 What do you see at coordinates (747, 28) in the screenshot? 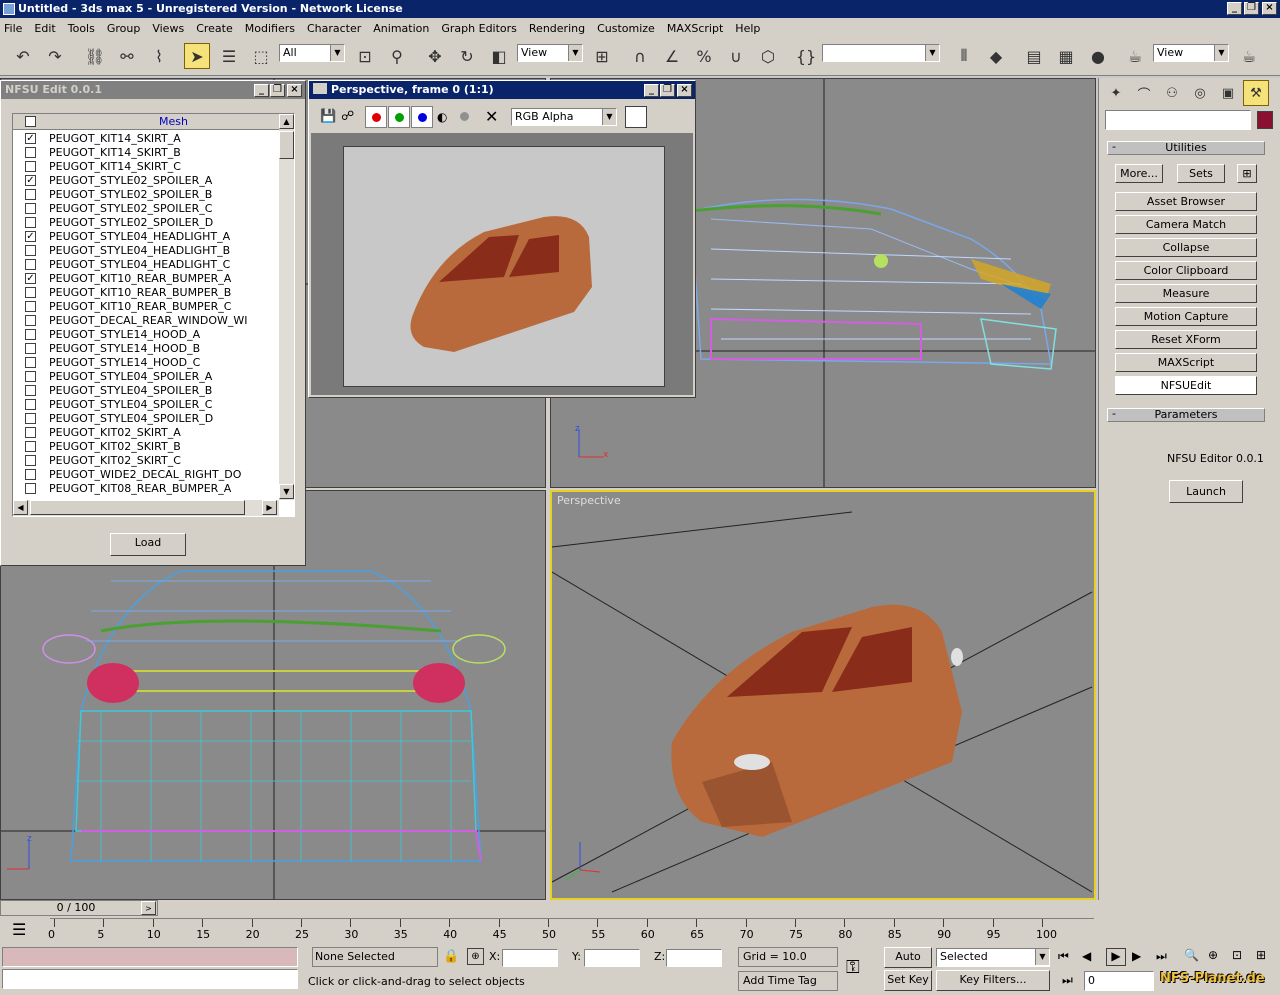
I see `menu-help: Help` at bounding box center [747, 28].